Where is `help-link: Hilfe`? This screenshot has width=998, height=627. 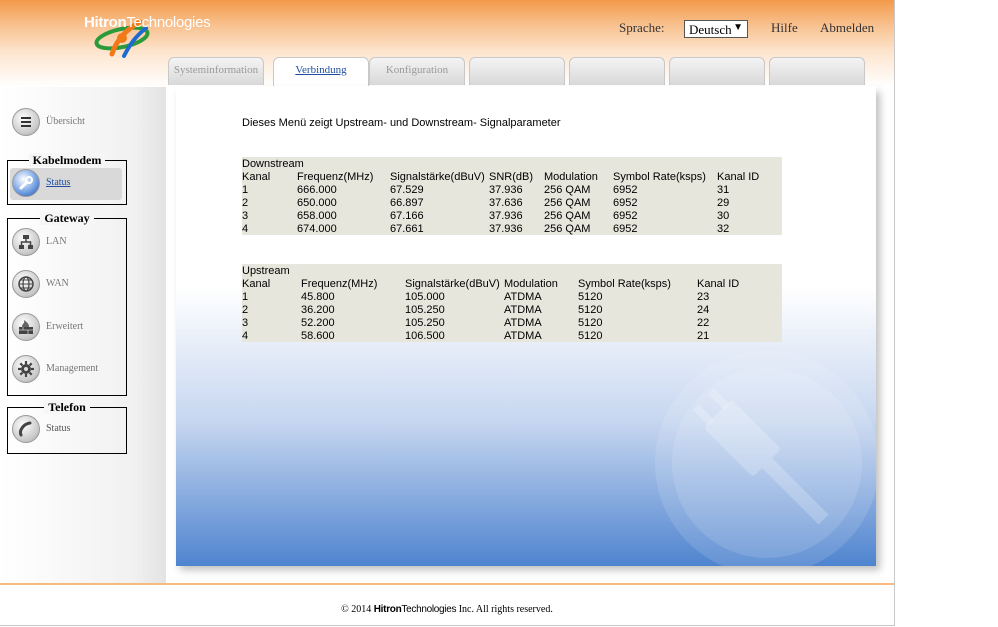 help-link: Hilfe is located at coordinates (784, 28).